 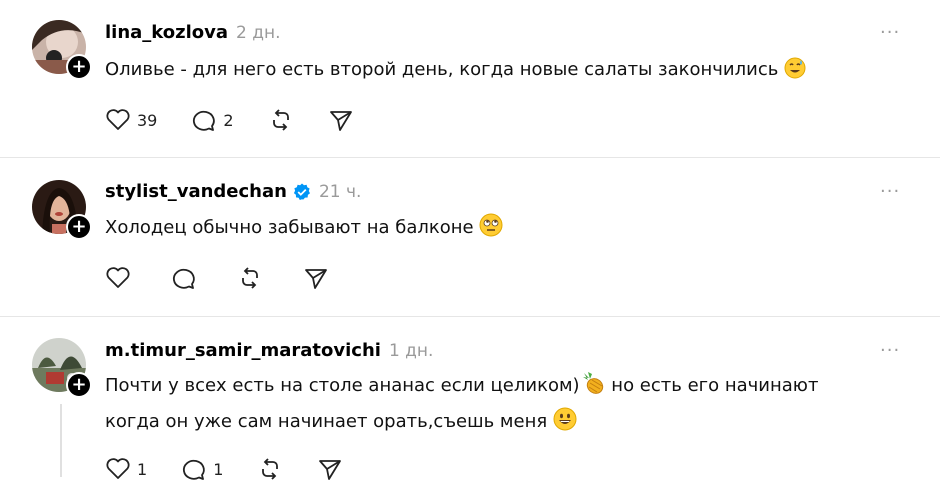 I want to click on pineapple-emoji-icon, so click(x=593, y=388).